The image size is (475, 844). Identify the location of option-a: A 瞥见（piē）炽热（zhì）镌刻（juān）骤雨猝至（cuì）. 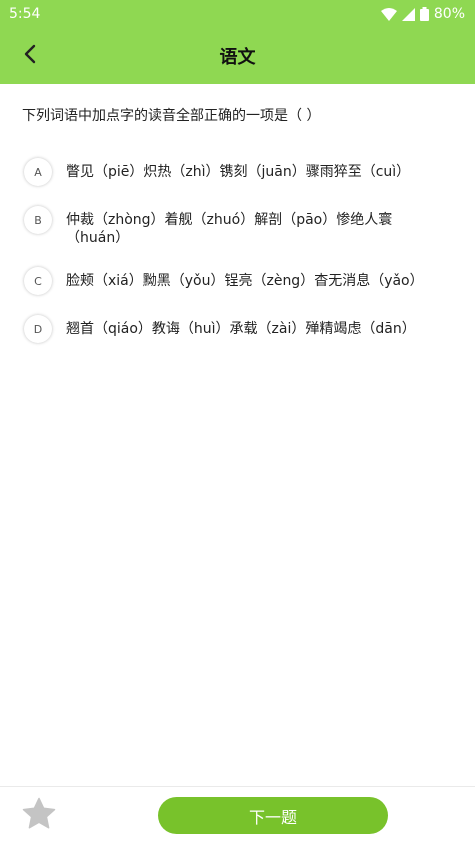
(239, 172).